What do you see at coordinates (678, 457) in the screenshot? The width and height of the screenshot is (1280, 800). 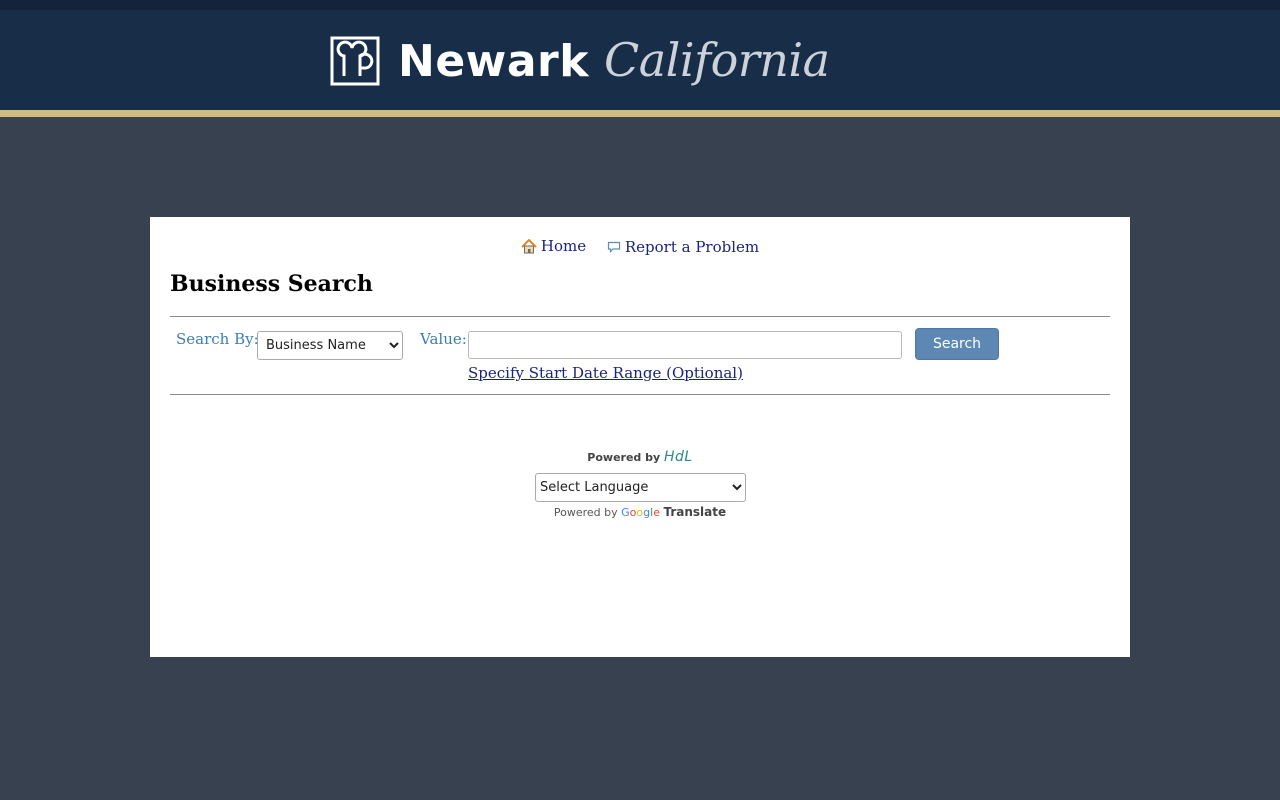 I see `hdl-logo-icon: HdL` at bounding box center [678, 457].